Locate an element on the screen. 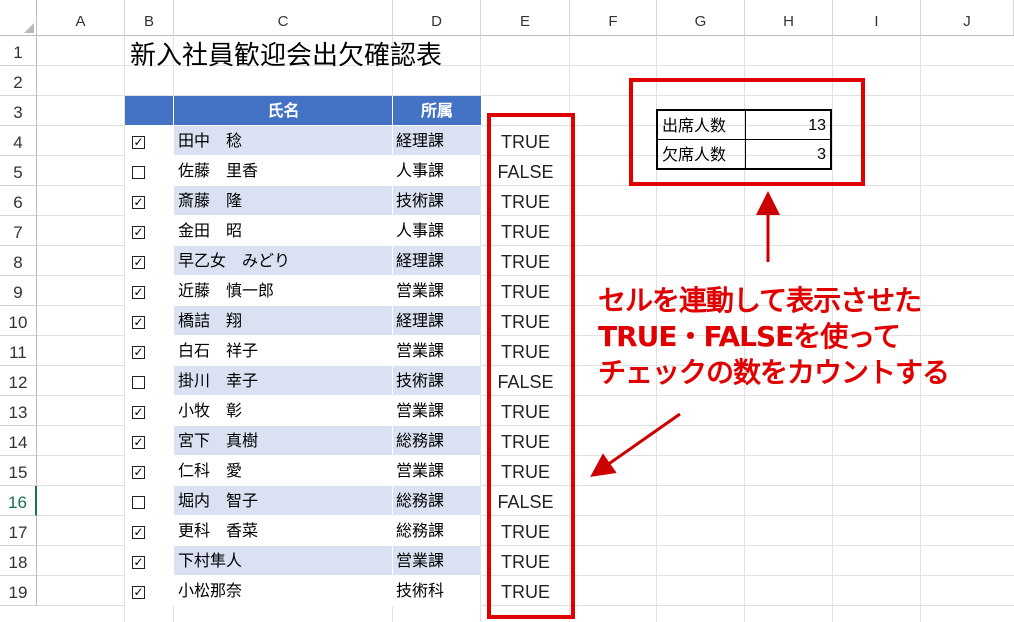 Image resolution: width=1014 pixels, height=622 pixels. arrow-to-true-false is located at coordinates (635, 444).